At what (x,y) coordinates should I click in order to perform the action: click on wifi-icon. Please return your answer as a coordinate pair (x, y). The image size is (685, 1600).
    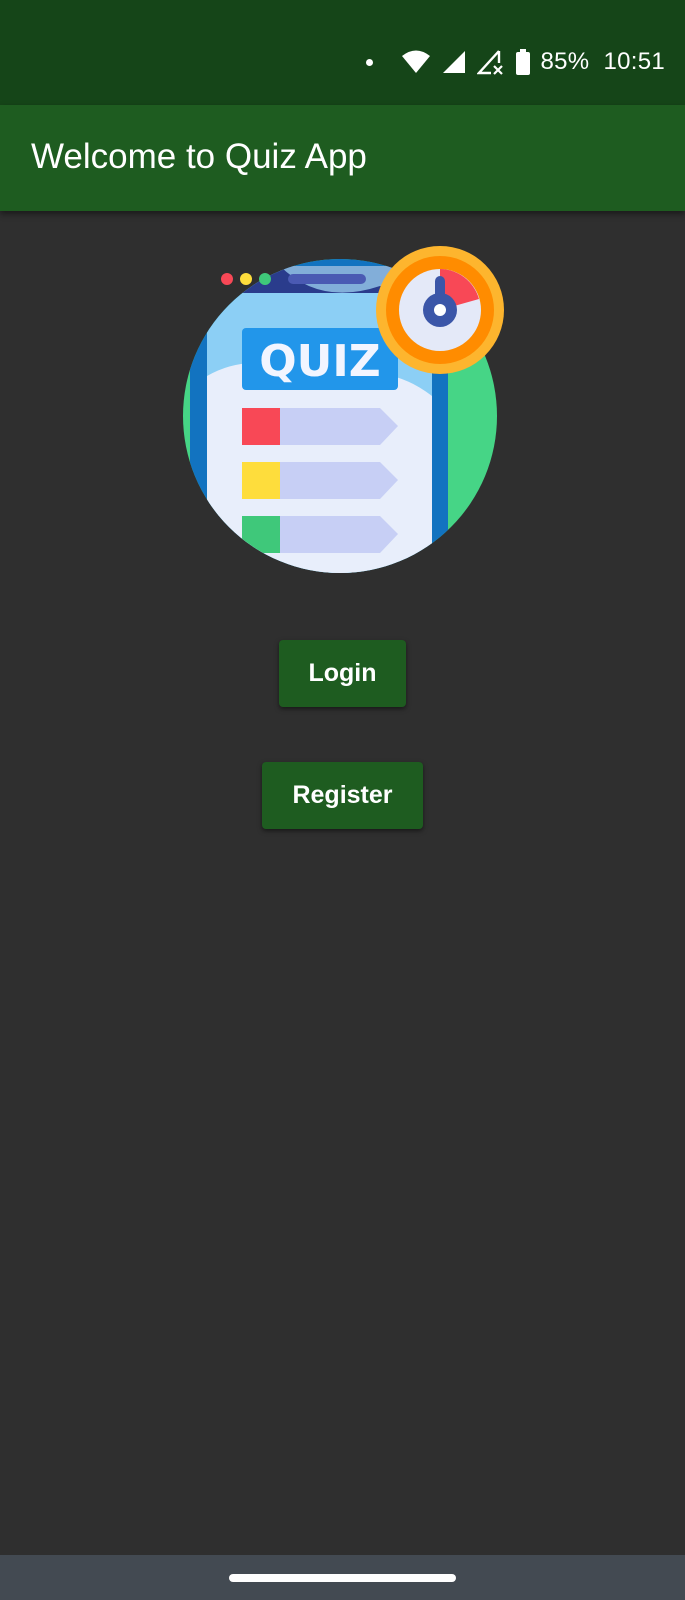
    Looking at the image, I should click on (416, 62).